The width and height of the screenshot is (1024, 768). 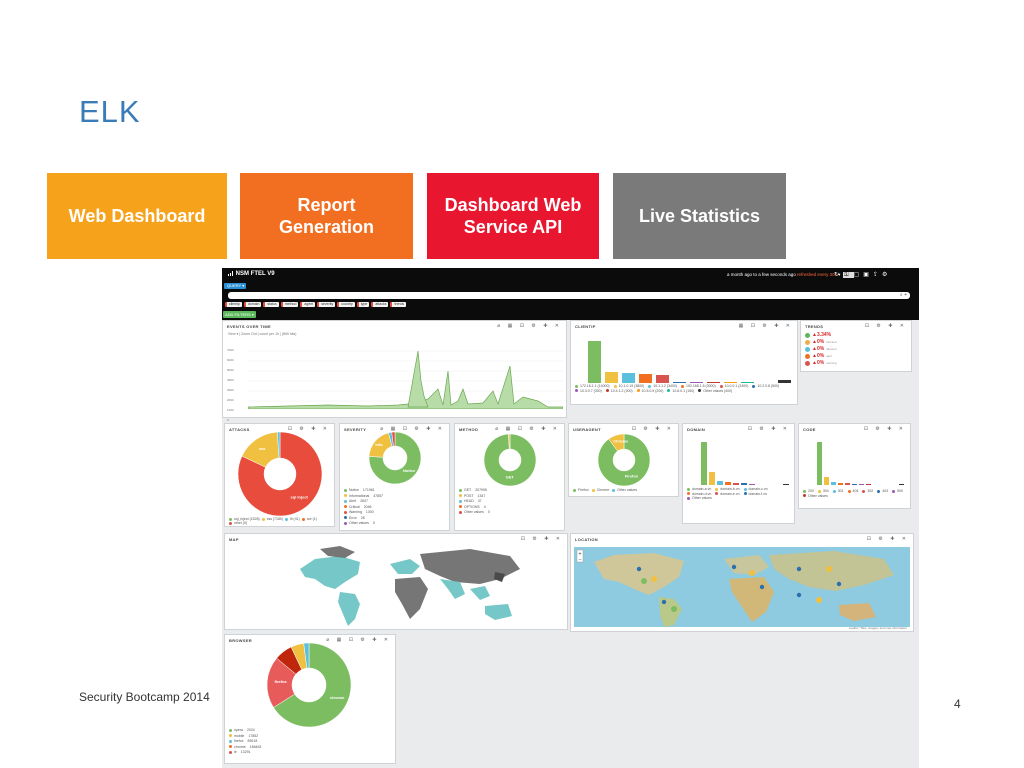 I want to click on key-icon: ⚿, so click(x=848, y=275).